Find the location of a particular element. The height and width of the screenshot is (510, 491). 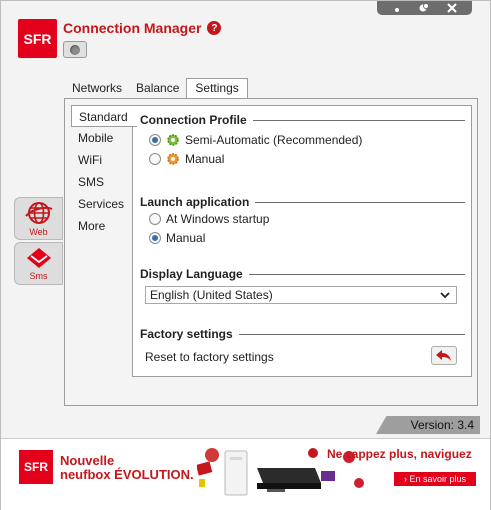

window-controls is located at coordinates (424, 8).